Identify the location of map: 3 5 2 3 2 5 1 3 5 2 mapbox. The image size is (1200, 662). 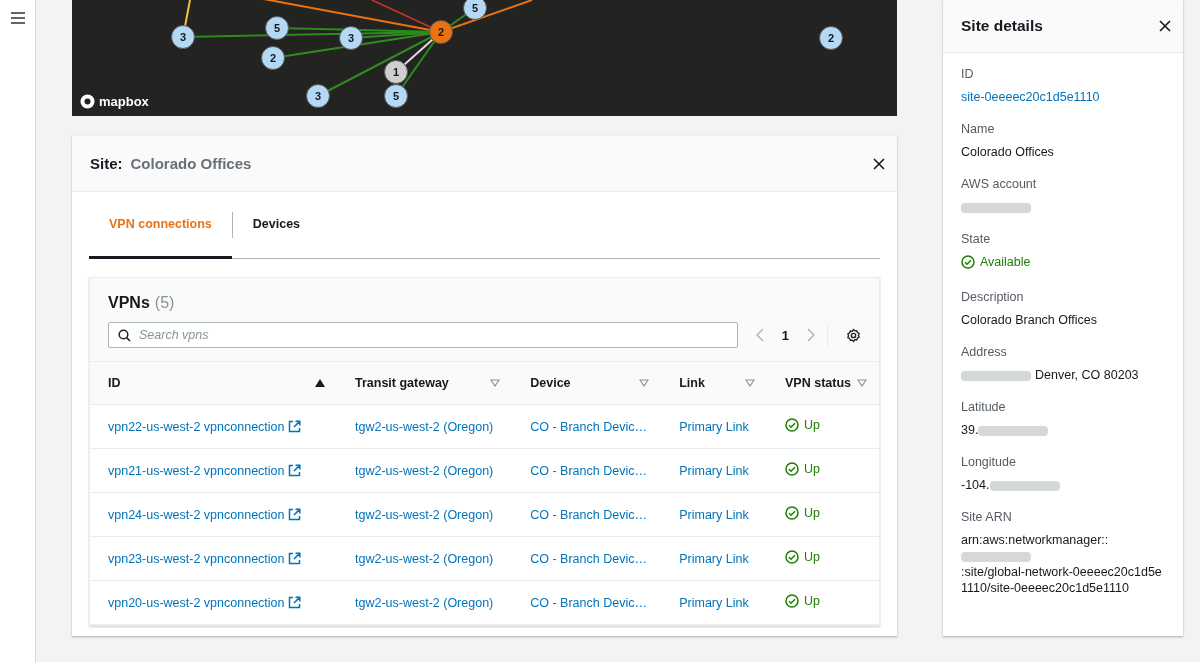
(484, 58).